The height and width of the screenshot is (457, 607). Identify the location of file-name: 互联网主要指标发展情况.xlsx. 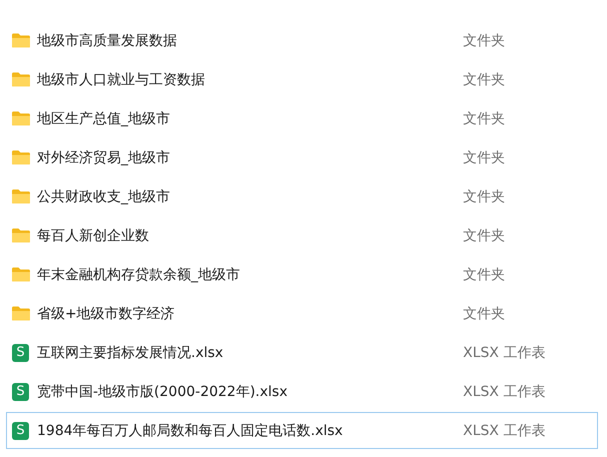
(130, 353).